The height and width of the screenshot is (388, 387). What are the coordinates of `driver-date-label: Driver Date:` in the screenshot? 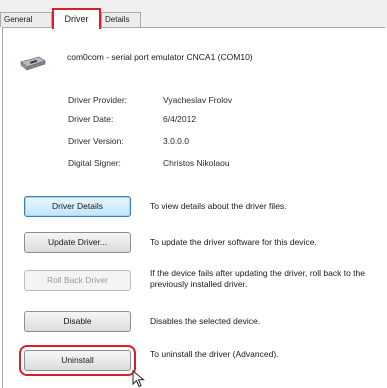 It's located at (91, 119).